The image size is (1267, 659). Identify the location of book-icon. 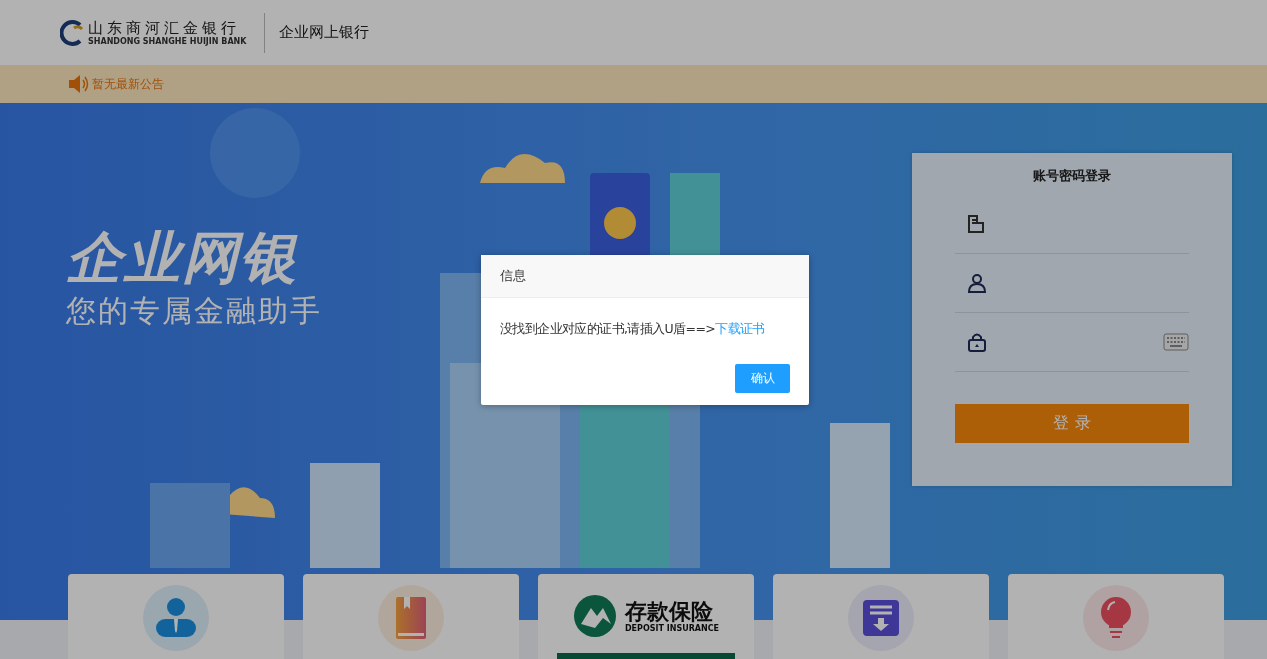
(411, 618).